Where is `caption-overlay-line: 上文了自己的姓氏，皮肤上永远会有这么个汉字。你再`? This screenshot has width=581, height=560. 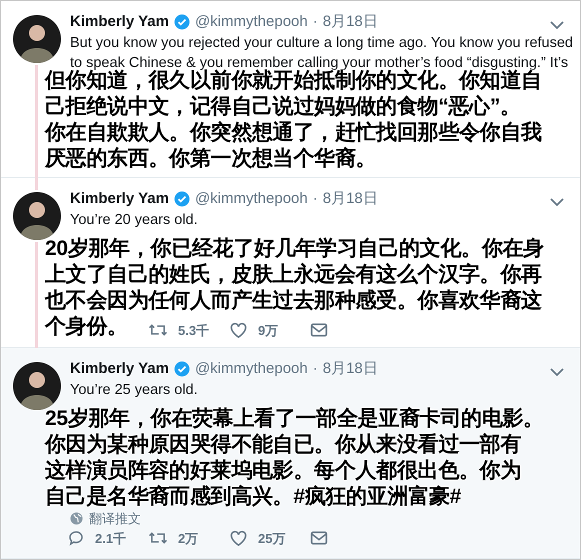
caption-overlay-line: 上文了自己的姓氏，皮肤上永远会有这么个汉字。你再 is located at coordinates (293, 275).